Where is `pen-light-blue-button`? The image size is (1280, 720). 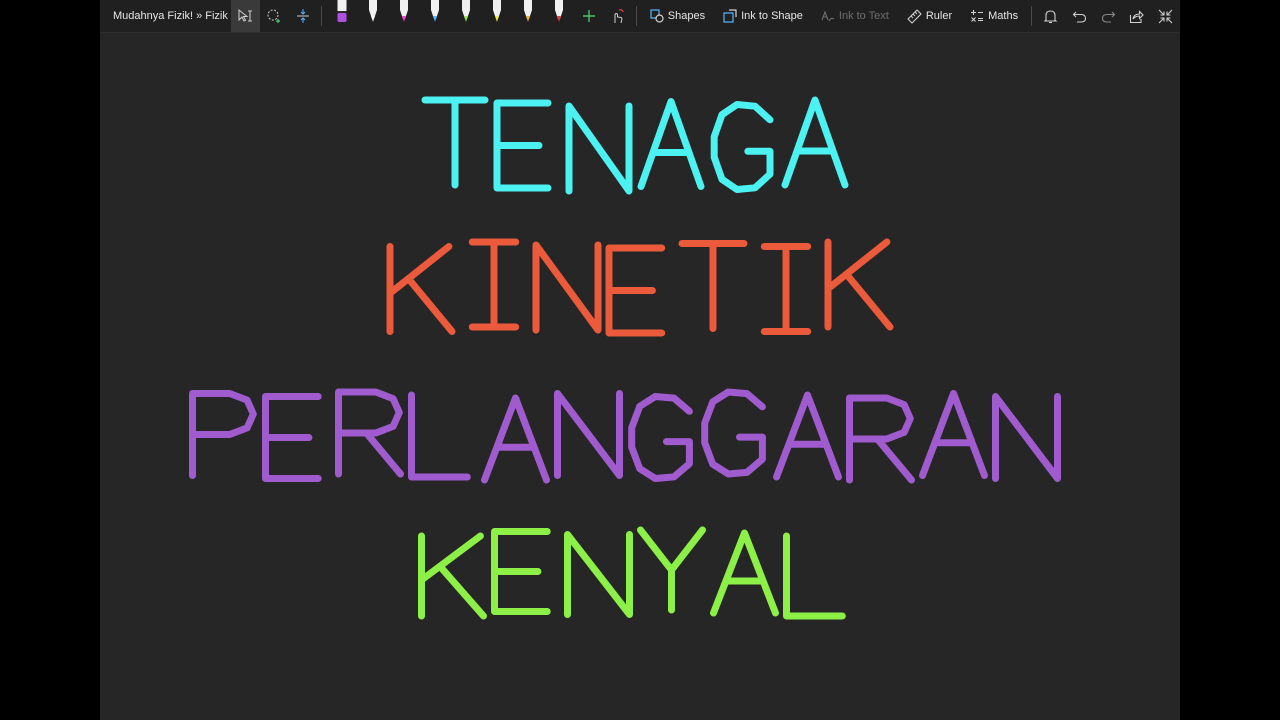 pen-light-blue-button is located at coordinates (434, 16).